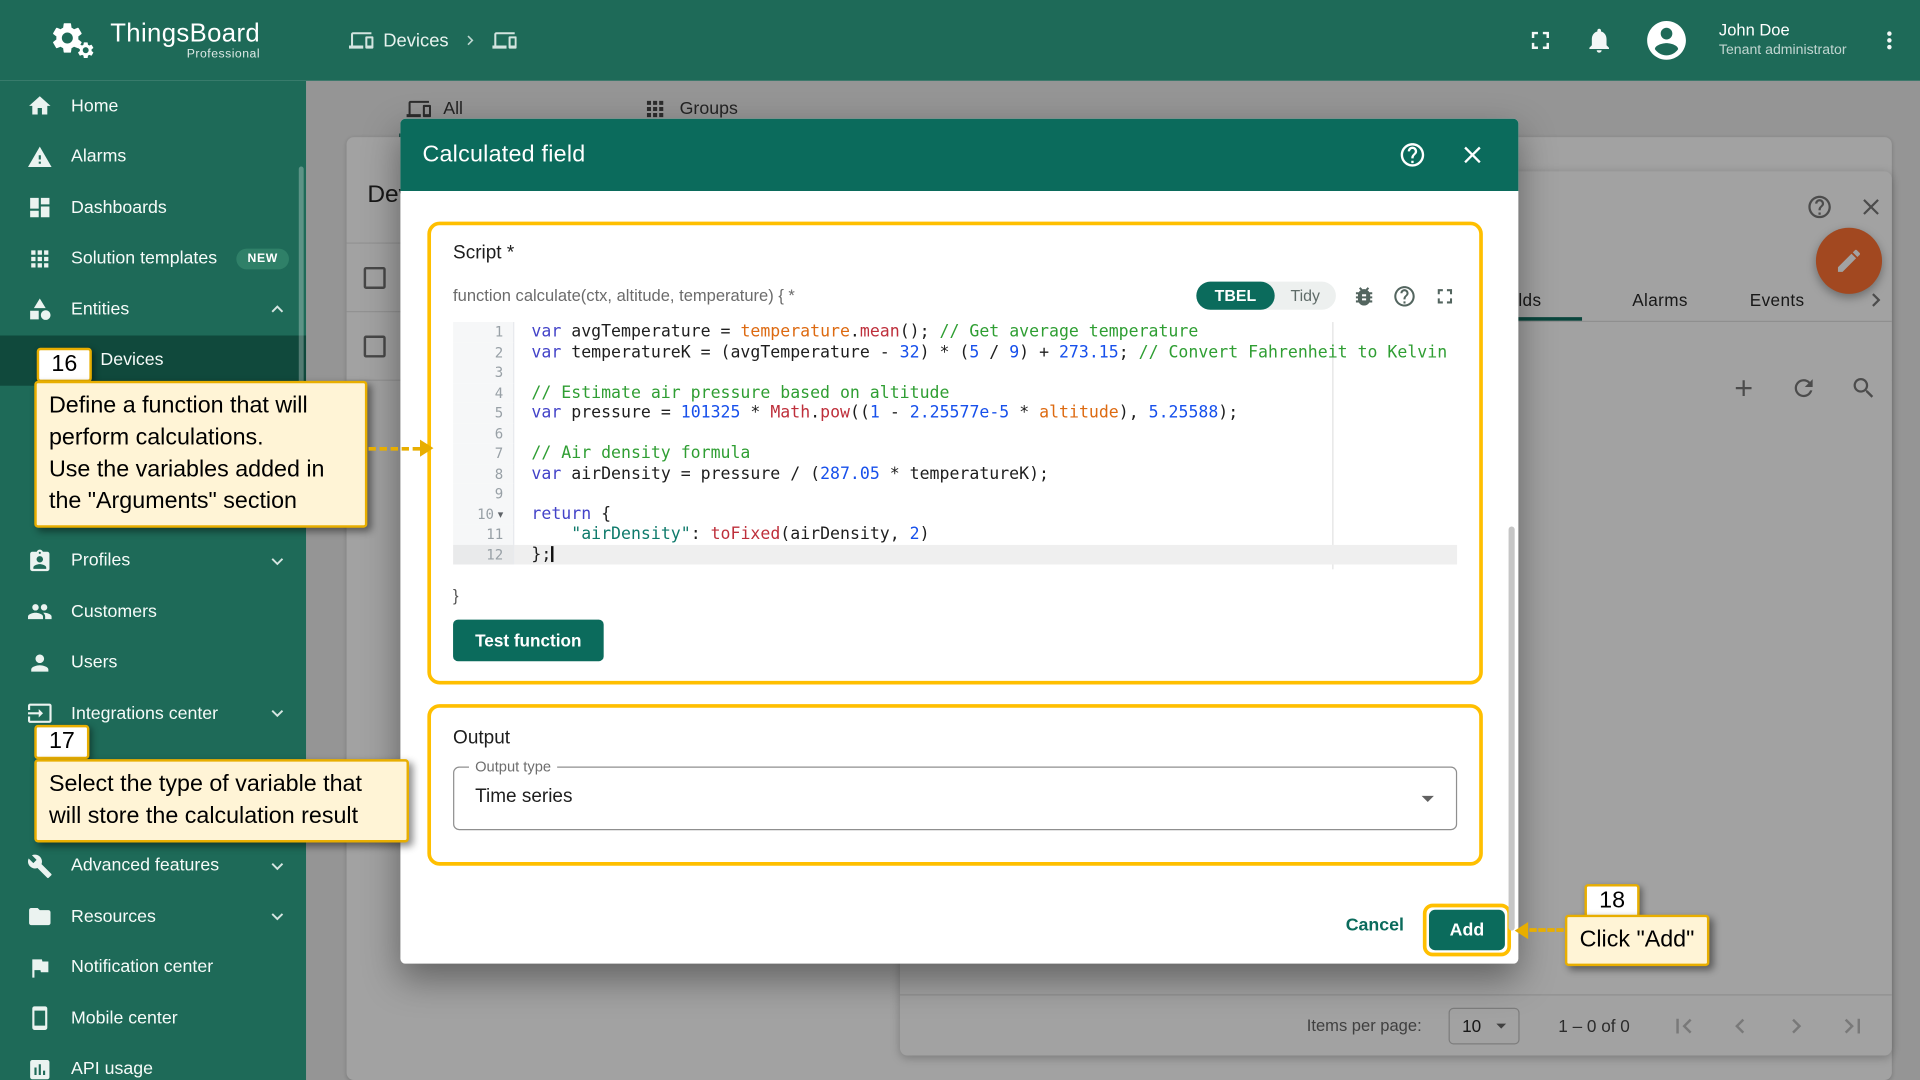 The image size is (1920, 1080). I want to click on notifications-bell-icon, so click(1598, 40).